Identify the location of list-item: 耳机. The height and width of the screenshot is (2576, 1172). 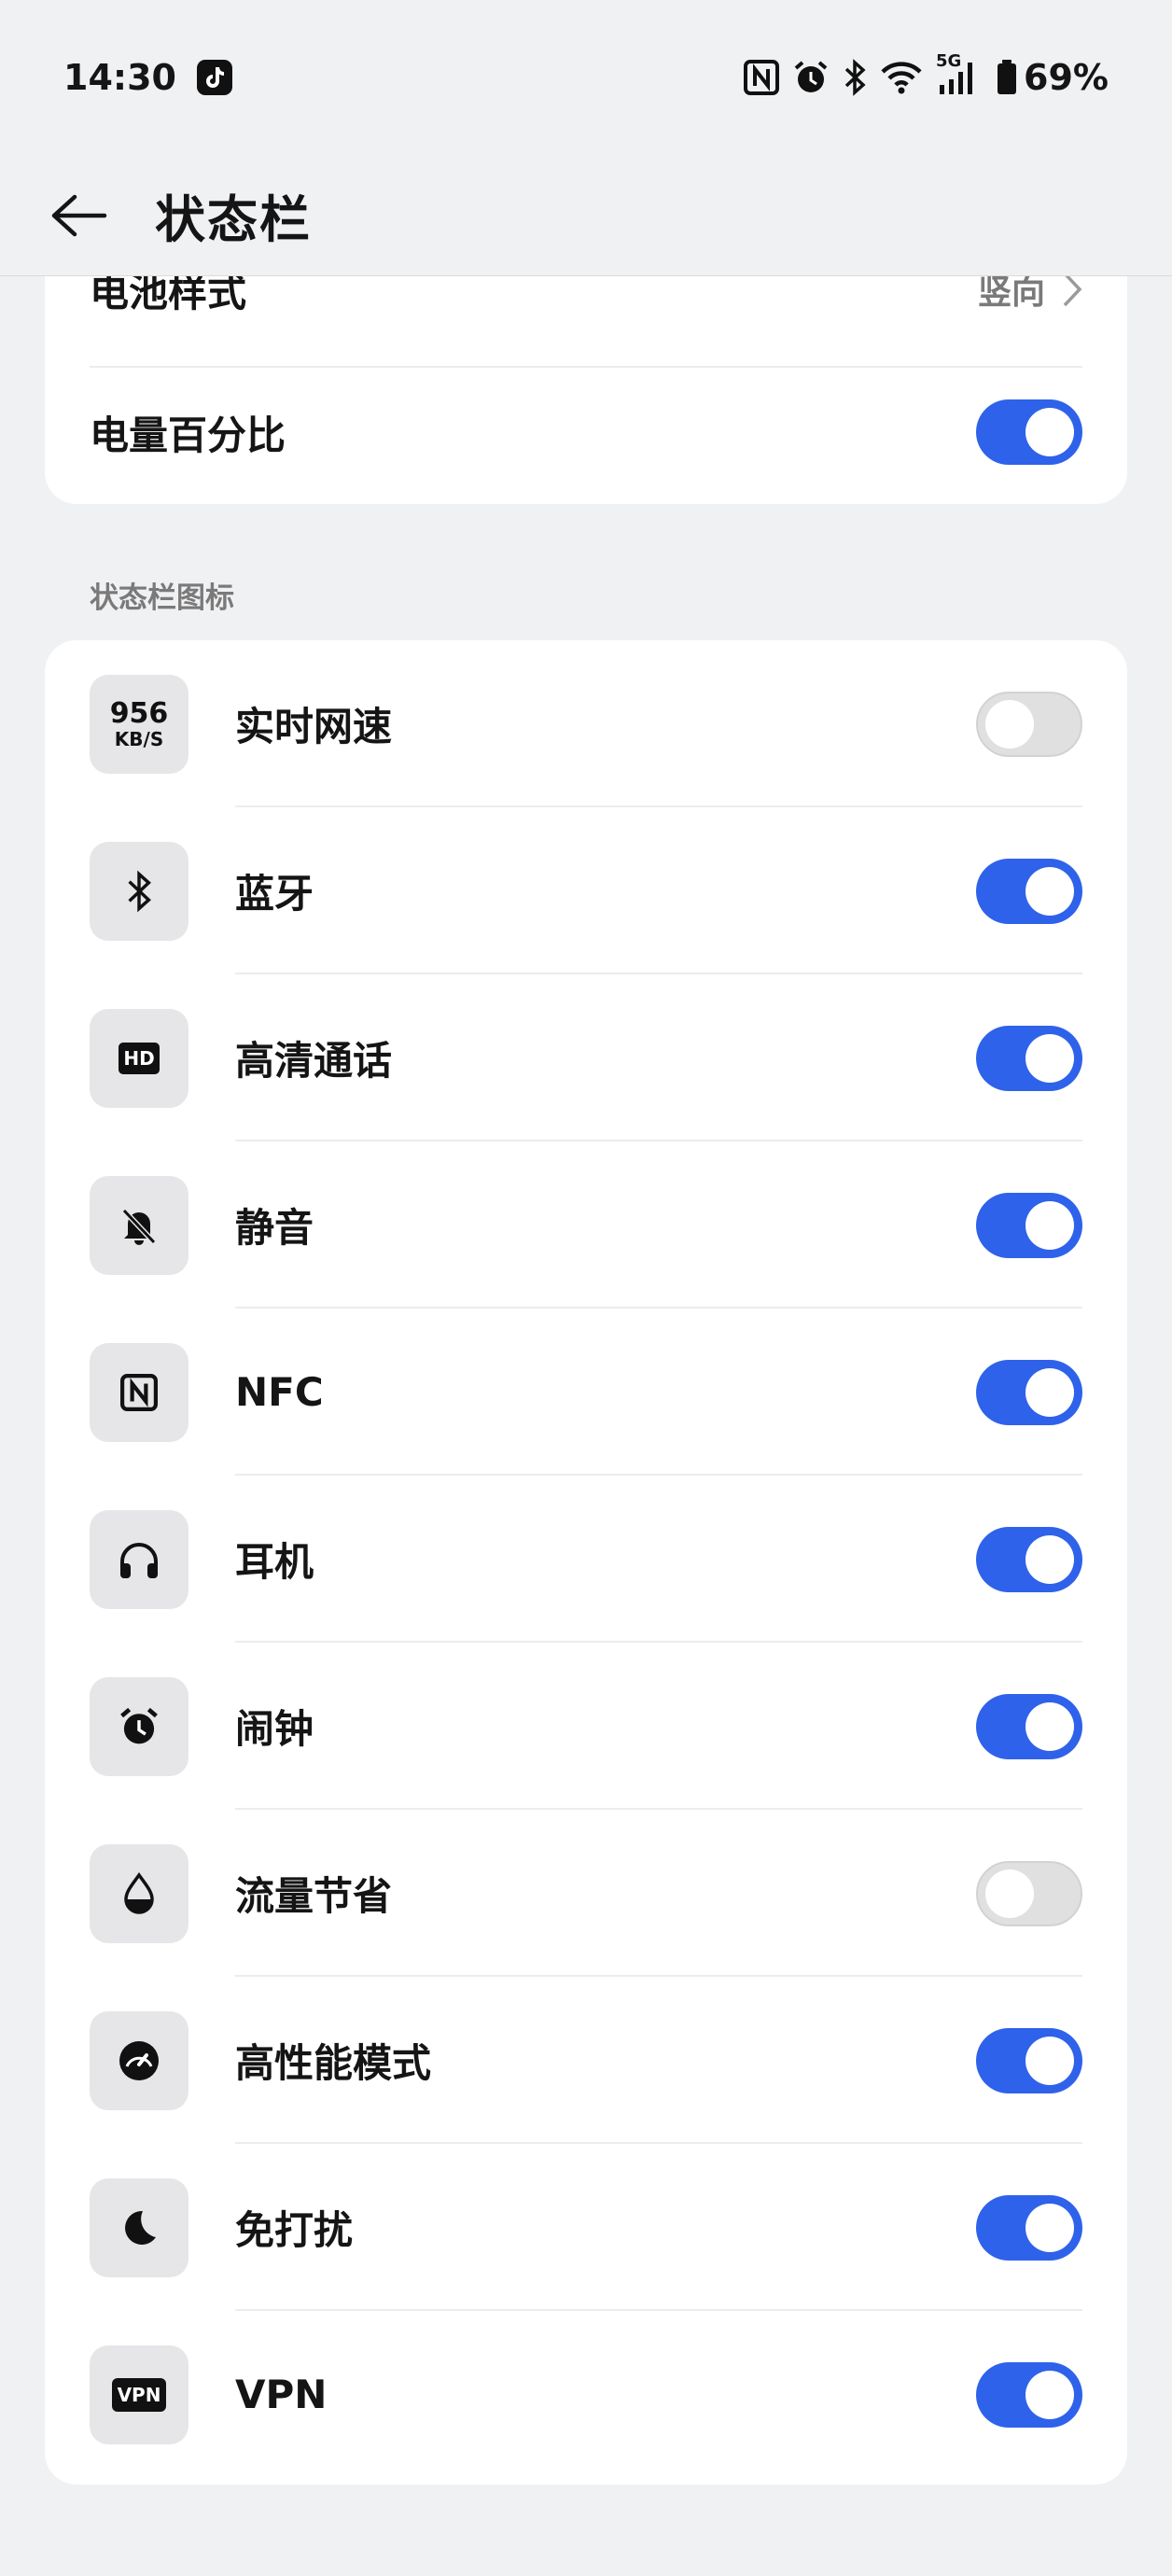
(586, 1559).